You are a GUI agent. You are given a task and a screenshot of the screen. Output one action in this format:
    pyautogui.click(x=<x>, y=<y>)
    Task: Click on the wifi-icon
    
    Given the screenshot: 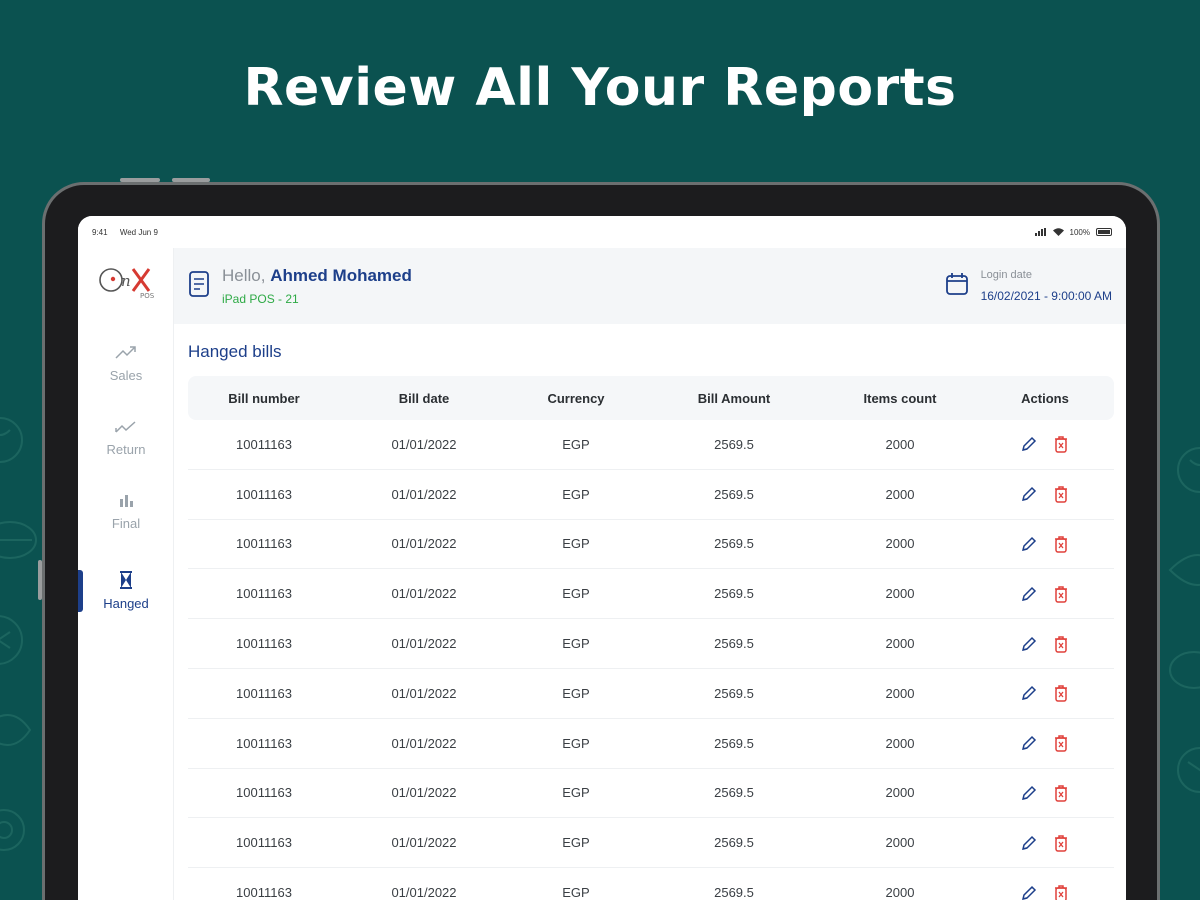 What is the action you would take?
    pyautogui.click(x=1058, y=232)
    